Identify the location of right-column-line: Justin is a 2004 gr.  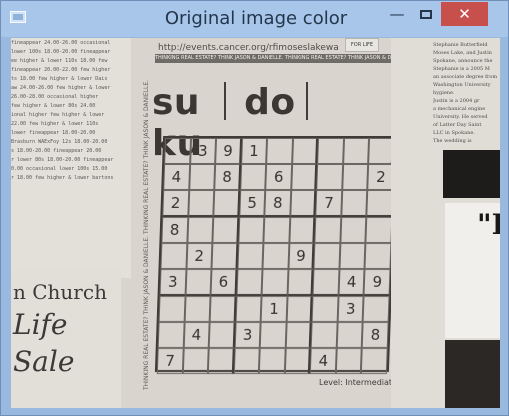
(456, 101).